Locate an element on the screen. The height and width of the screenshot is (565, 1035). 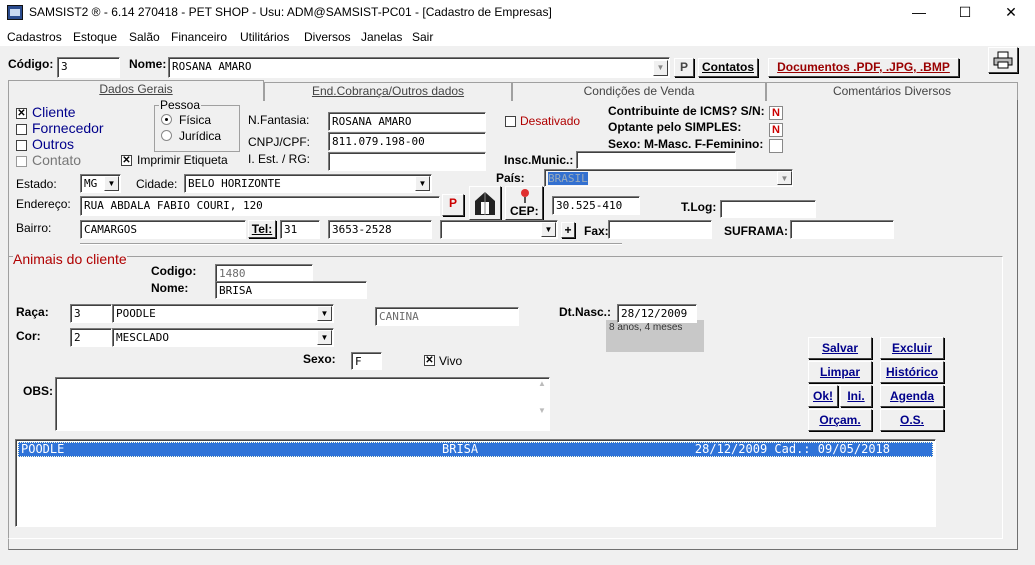
especie-input: CANINA is located at coordinates (447, 316).